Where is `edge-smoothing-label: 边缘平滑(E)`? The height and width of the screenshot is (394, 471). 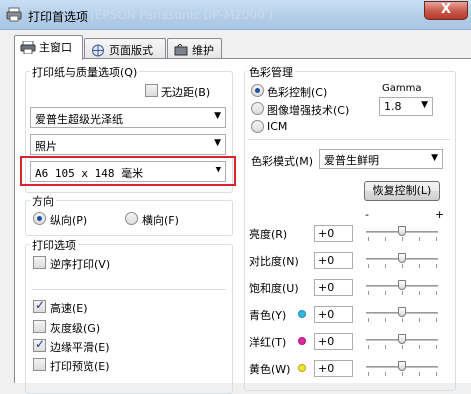 edge-smoothing-label: 边缘平滑(E) is located at coordinates (80, 347).